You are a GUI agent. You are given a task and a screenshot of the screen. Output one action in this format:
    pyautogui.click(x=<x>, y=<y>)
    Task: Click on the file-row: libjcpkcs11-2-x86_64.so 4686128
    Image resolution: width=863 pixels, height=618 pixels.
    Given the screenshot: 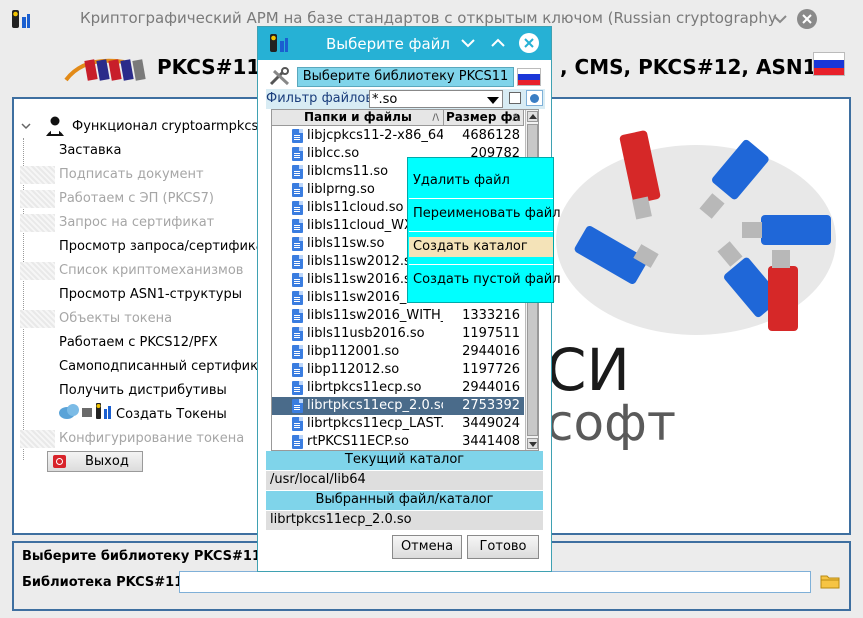 What is the action you would take?
    pyautogui.click(x=398, y=136)
    